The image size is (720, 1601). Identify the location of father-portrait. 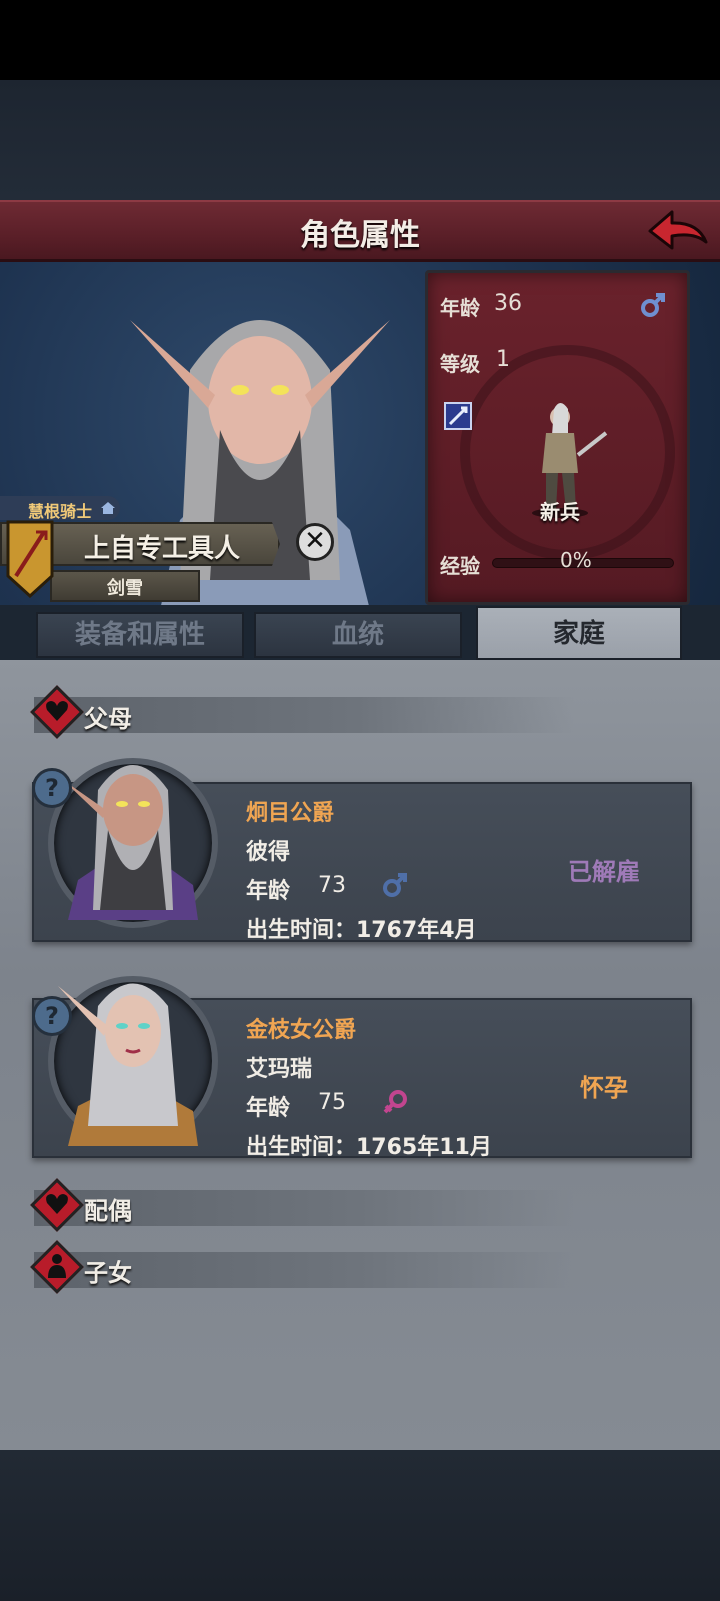
(133, 830).